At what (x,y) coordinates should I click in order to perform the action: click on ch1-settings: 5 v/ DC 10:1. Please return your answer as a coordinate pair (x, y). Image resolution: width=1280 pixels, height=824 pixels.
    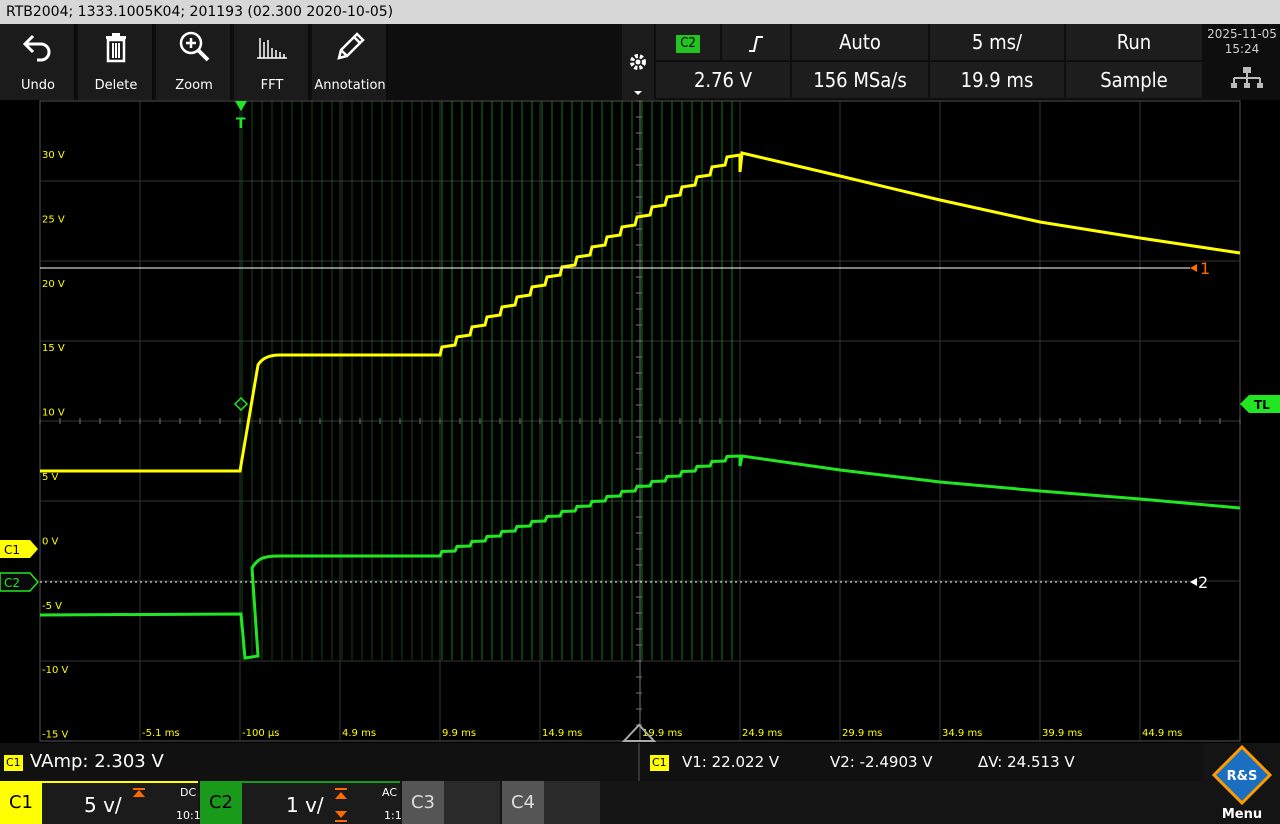
    Looking at the image, I should click on (121, 802).